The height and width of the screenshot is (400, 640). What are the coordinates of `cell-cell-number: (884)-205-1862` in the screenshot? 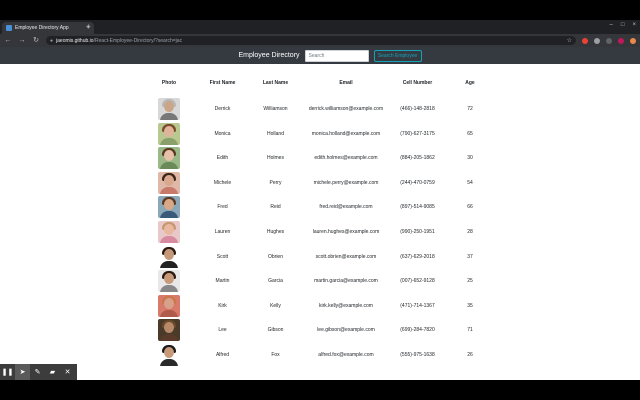 It's located at (417, 158).